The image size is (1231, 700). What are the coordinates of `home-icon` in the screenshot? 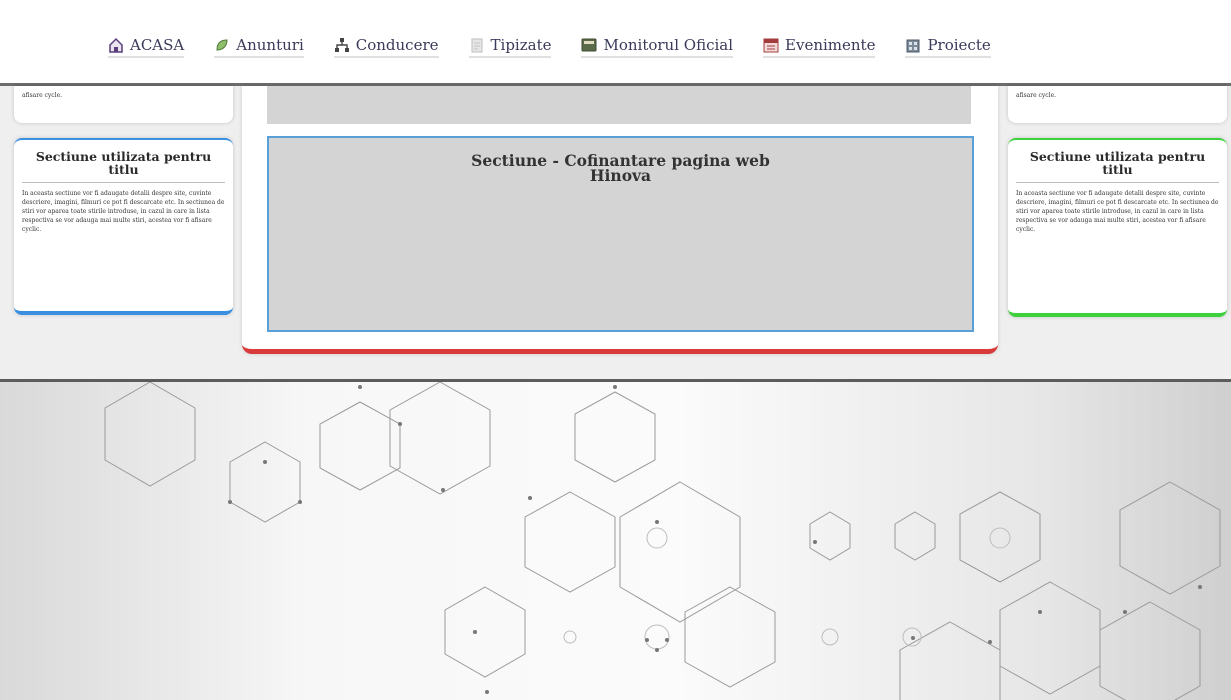 It's located at (116, 45).